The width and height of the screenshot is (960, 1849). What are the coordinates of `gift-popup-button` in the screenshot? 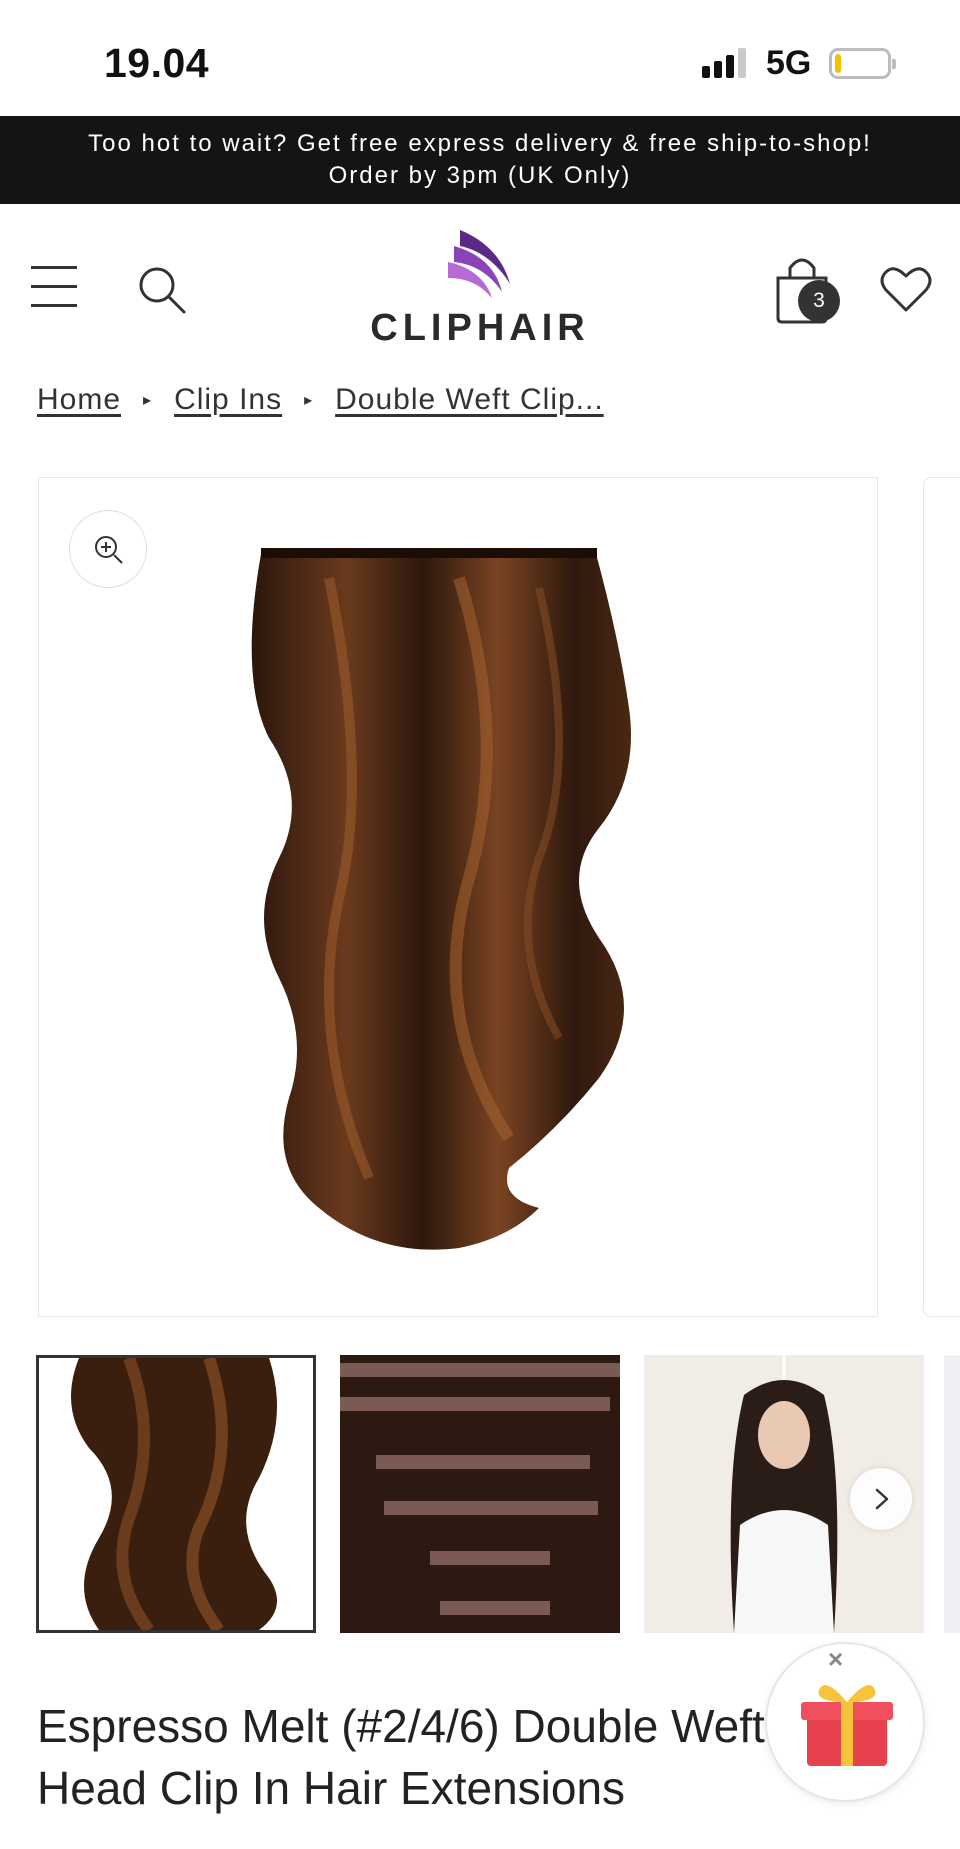 It's located at (845, 1722).